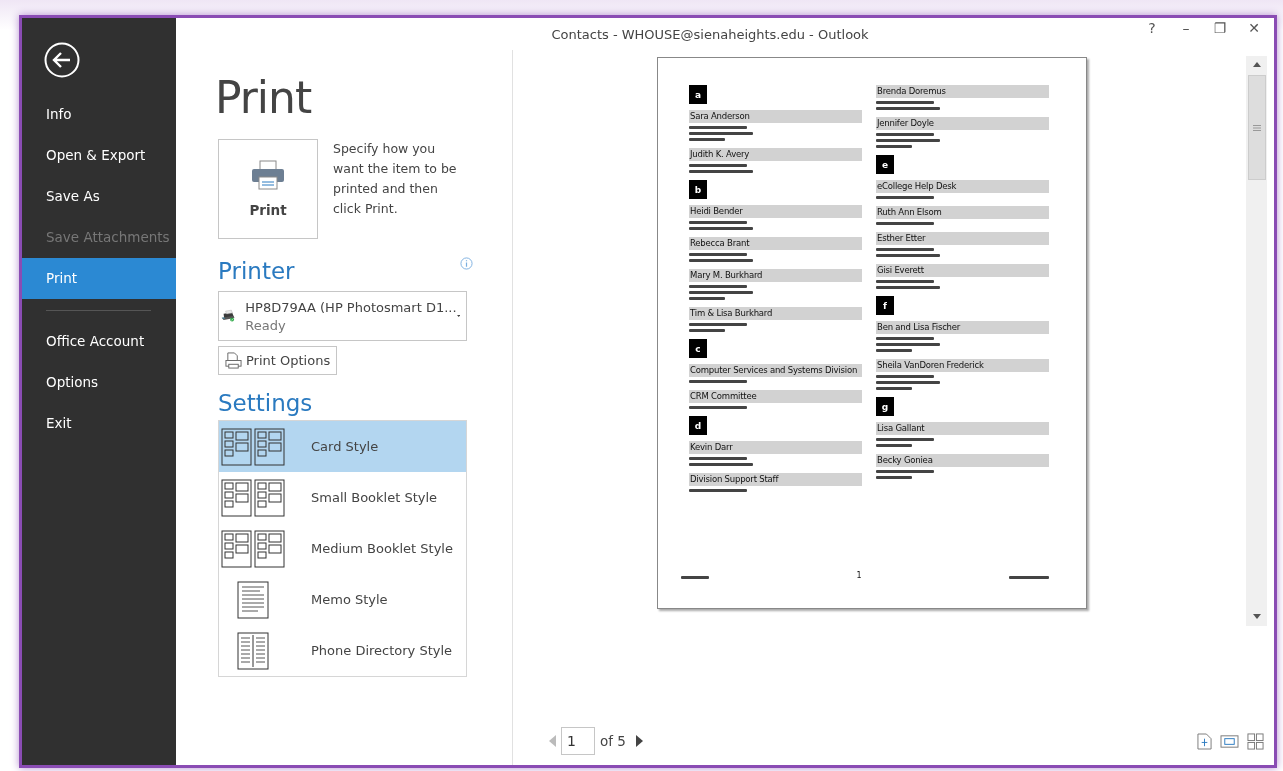  Describe the element at coordinates (99, 423) in the screenshot. I see `sidebar-item: Exit` at that location.